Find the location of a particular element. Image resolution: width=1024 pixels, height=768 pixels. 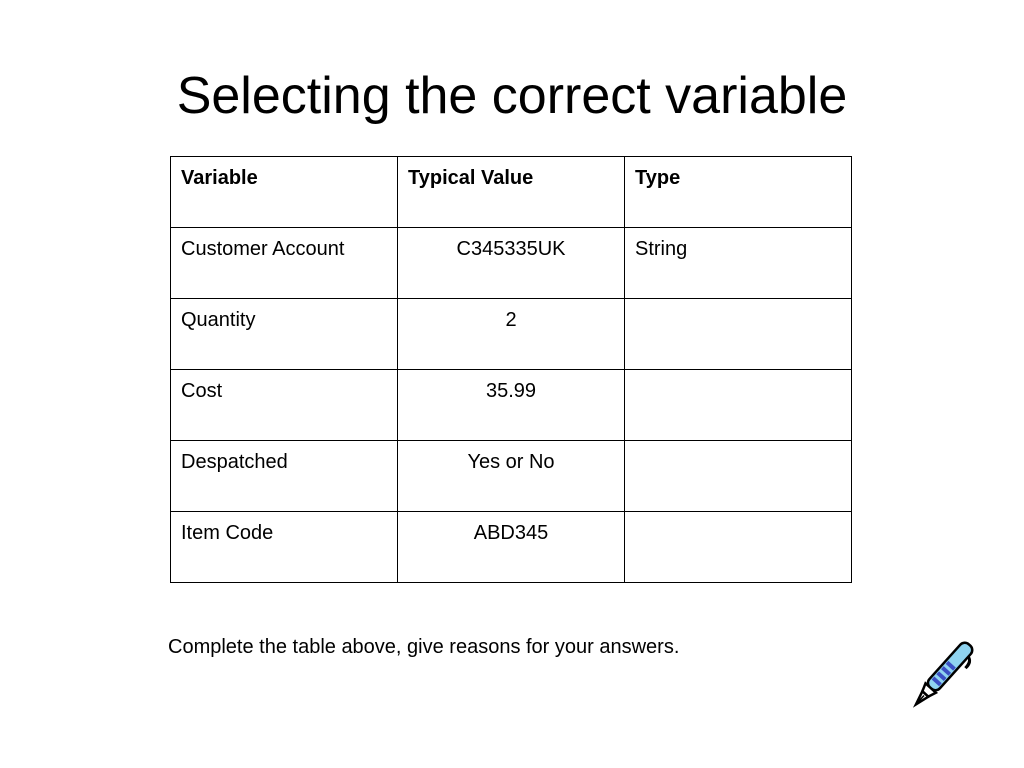

header-type: Type is located at coordinates (738, 192).